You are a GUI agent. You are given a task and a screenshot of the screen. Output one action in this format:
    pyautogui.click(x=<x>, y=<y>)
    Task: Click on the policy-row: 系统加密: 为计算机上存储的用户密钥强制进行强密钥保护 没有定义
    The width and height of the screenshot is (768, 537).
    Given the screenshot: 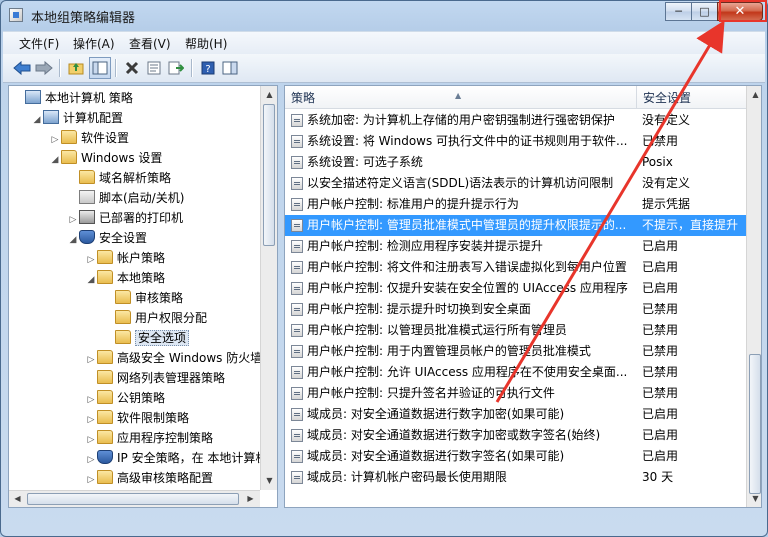 What is the action you would take?
    pyautogui.click(x=515, y=120)
    